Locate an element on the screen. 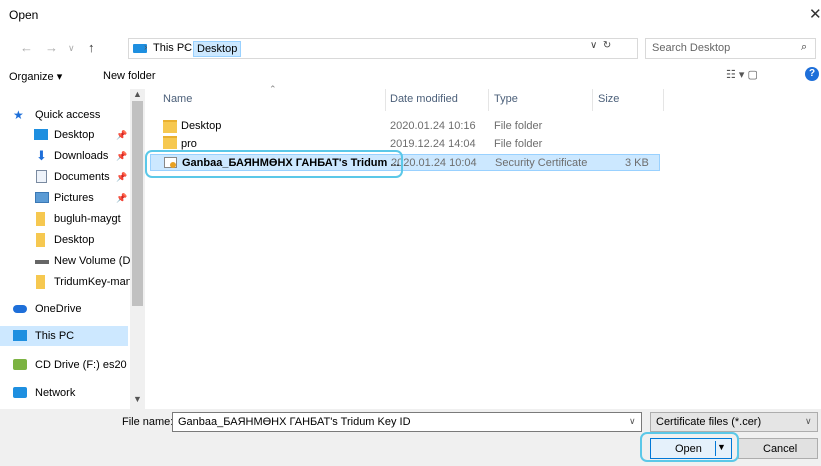 This screenshot has width=821, height=466. sidebar-item-onedrive: OneDrive is located at coordinates (66, 309).